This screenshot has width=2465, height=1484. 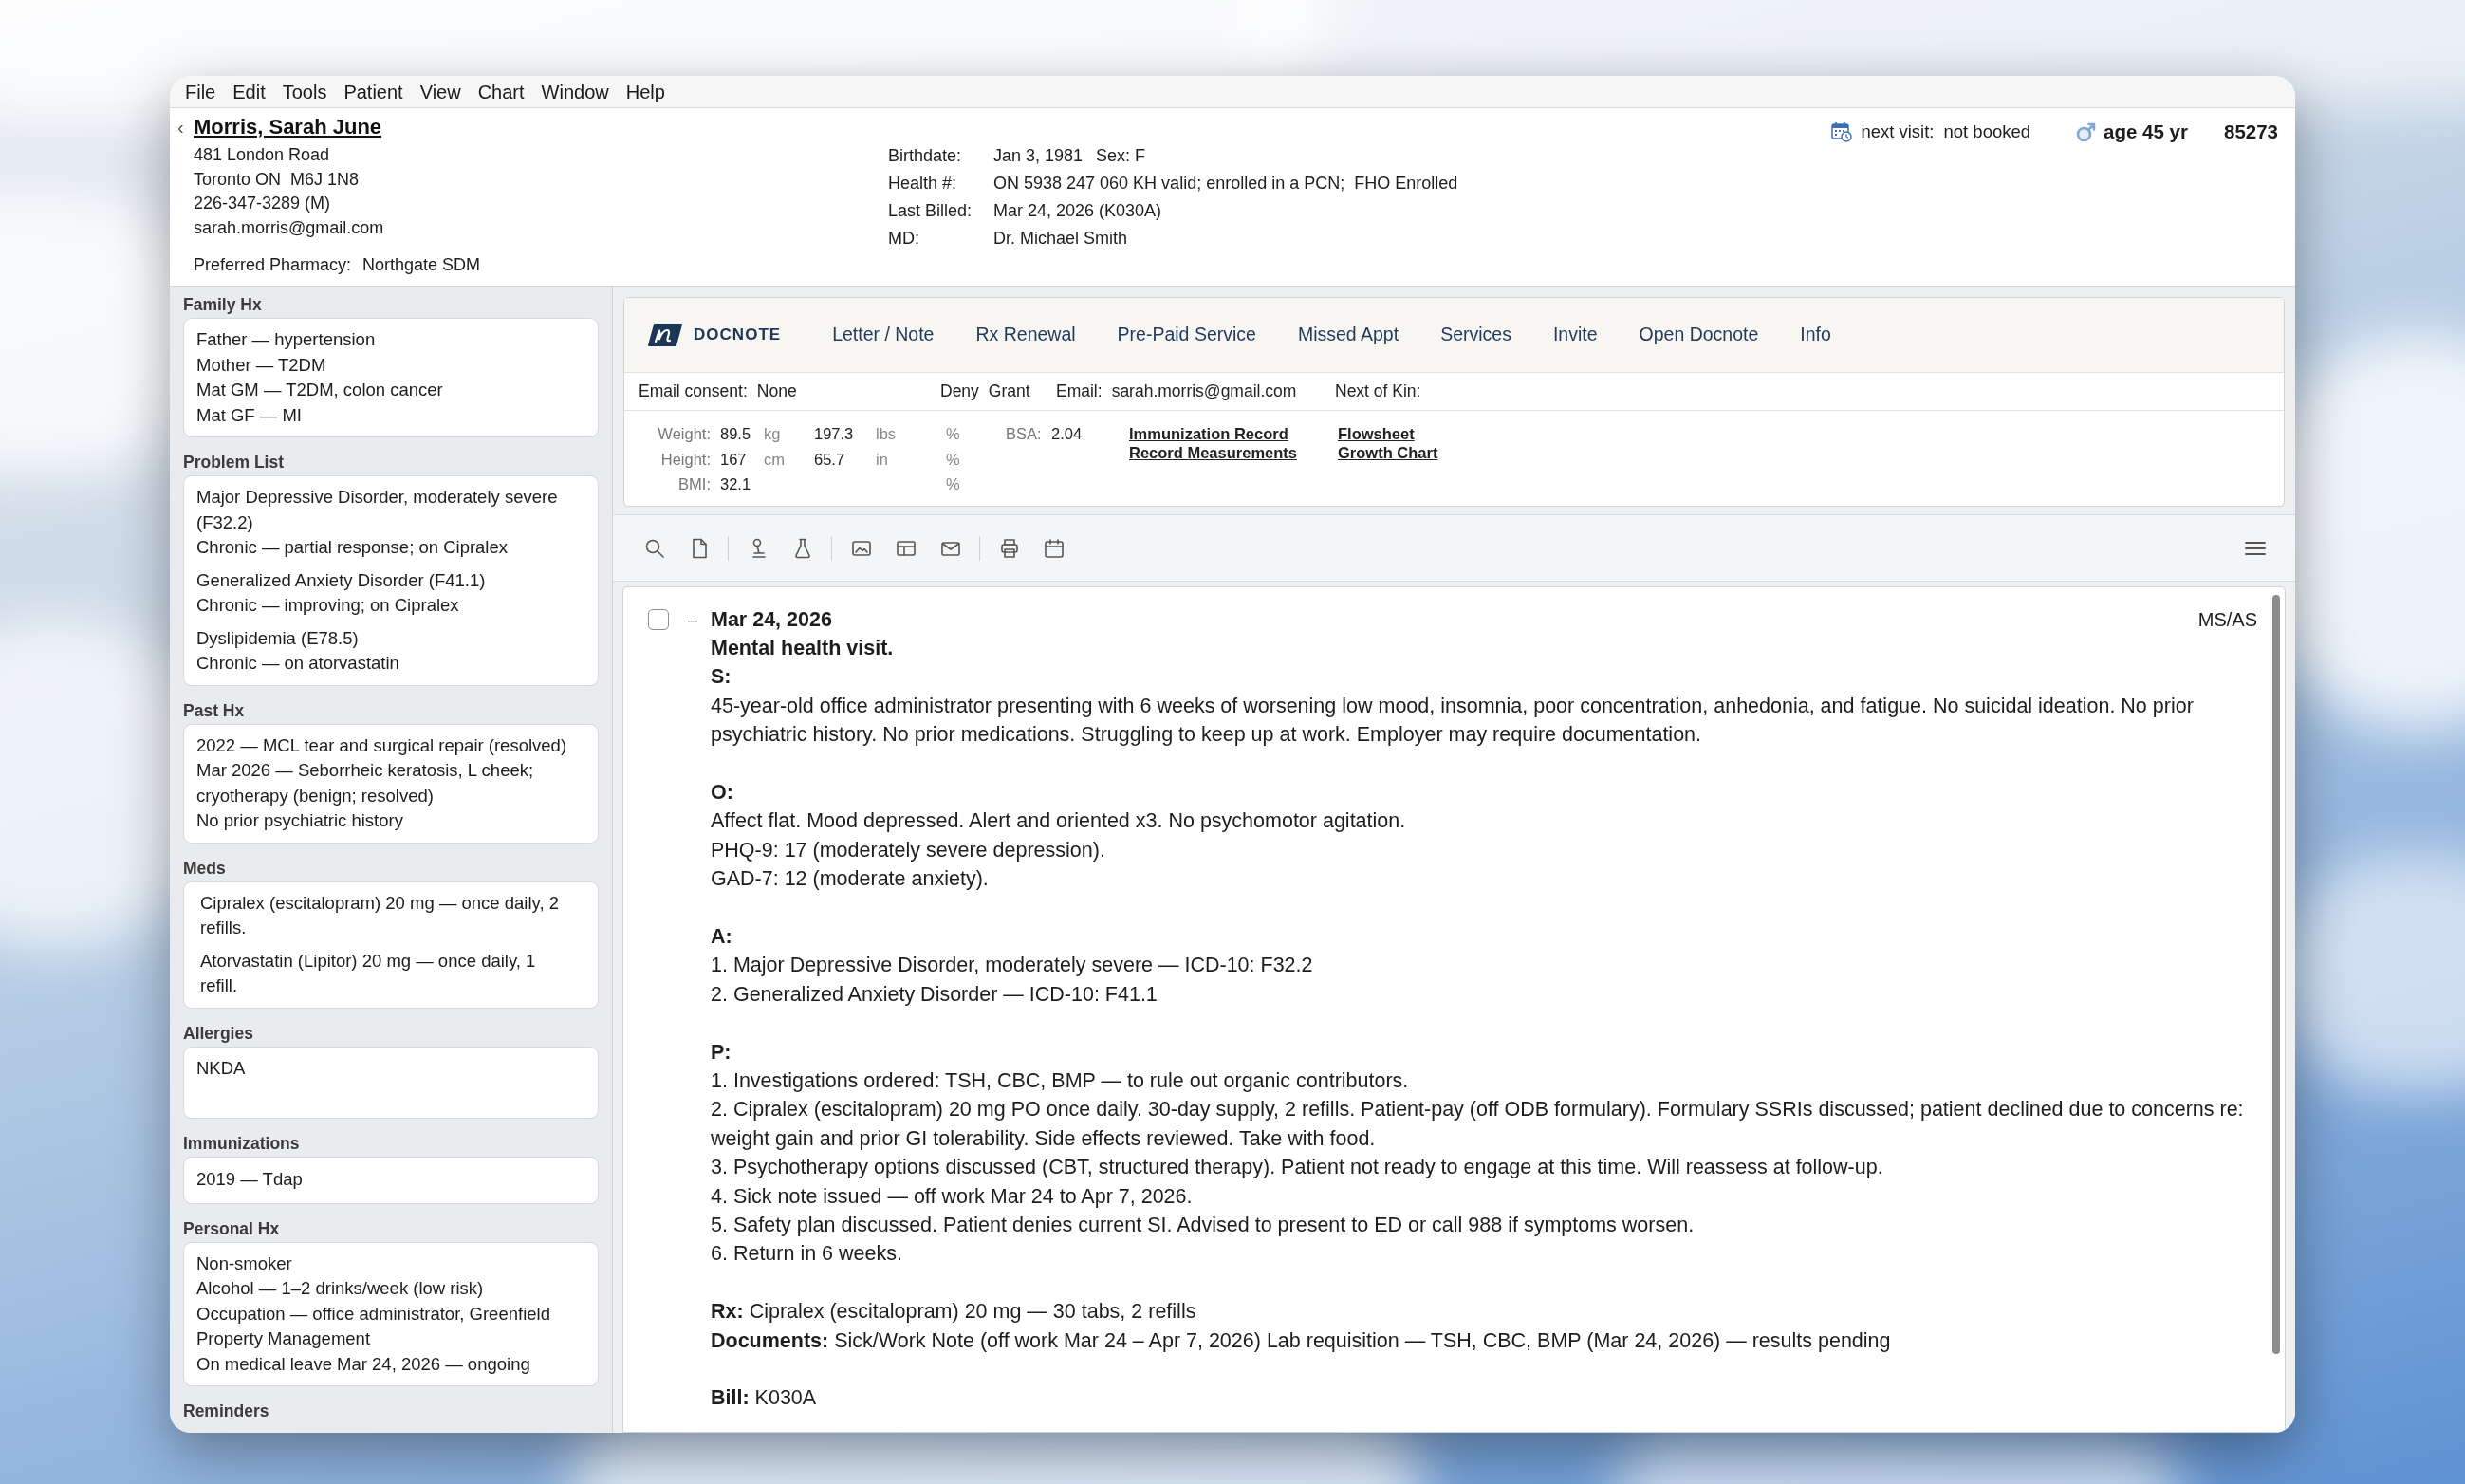 I want to click on history-line: No prior psychiatric history, so click(x=300, y=821).